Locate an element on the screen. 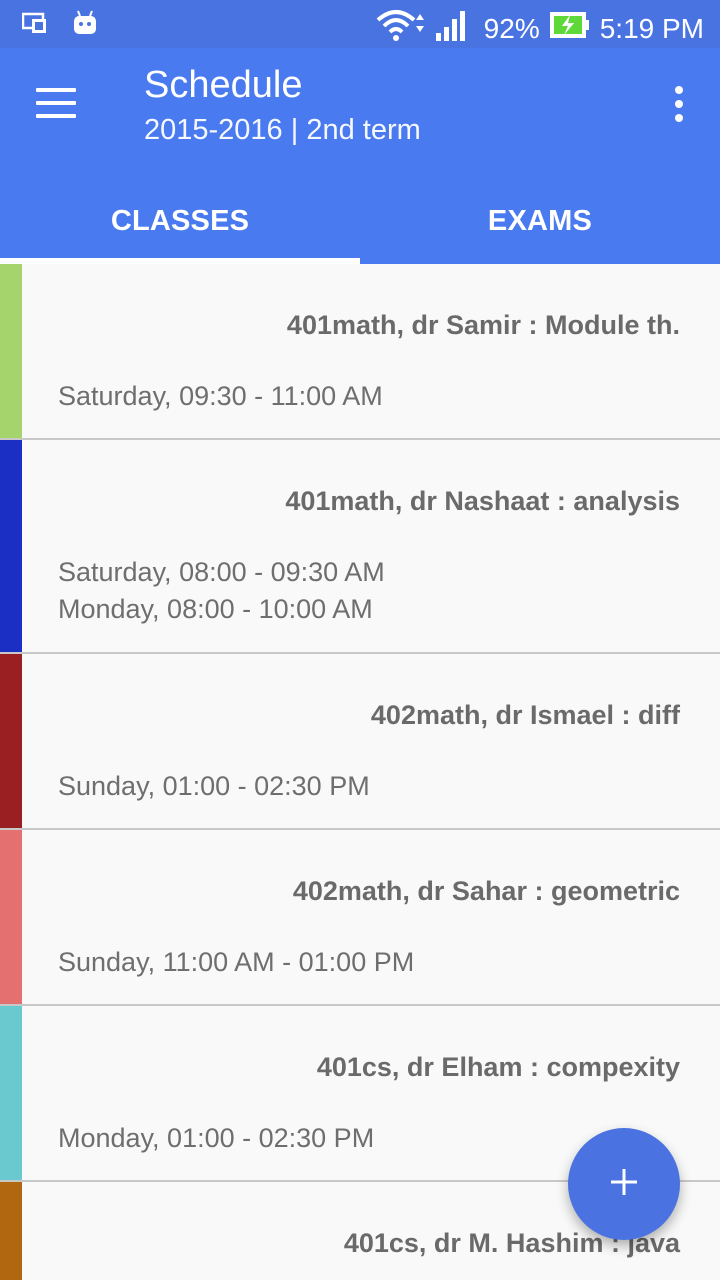 The image size is (720, 1280). clock: 5:19 PM is located at coordinates (651, 28).